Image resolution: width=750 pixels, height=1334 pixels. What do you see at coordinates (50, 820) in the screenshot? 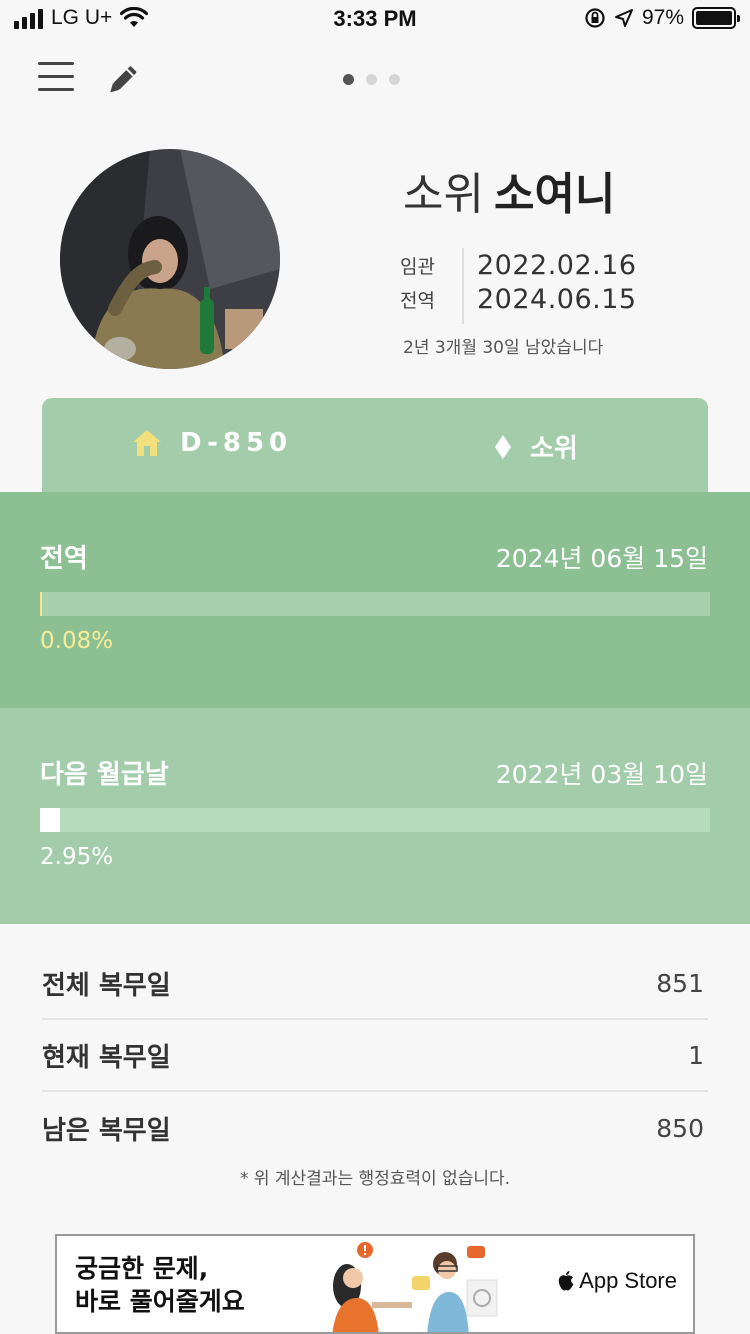
I see `payday-progress-fill` at bounding box center [50, 820].